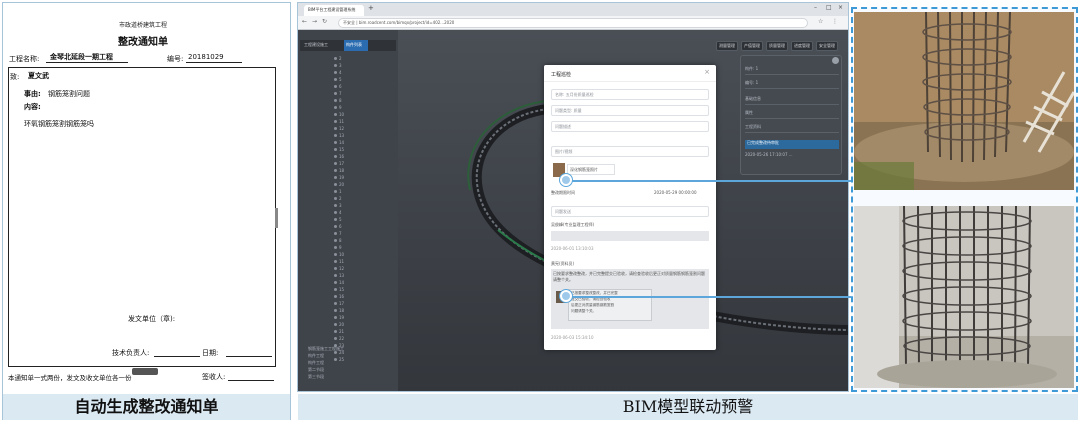  I want to click on modal-close-icon: ×, so click(707, 72).